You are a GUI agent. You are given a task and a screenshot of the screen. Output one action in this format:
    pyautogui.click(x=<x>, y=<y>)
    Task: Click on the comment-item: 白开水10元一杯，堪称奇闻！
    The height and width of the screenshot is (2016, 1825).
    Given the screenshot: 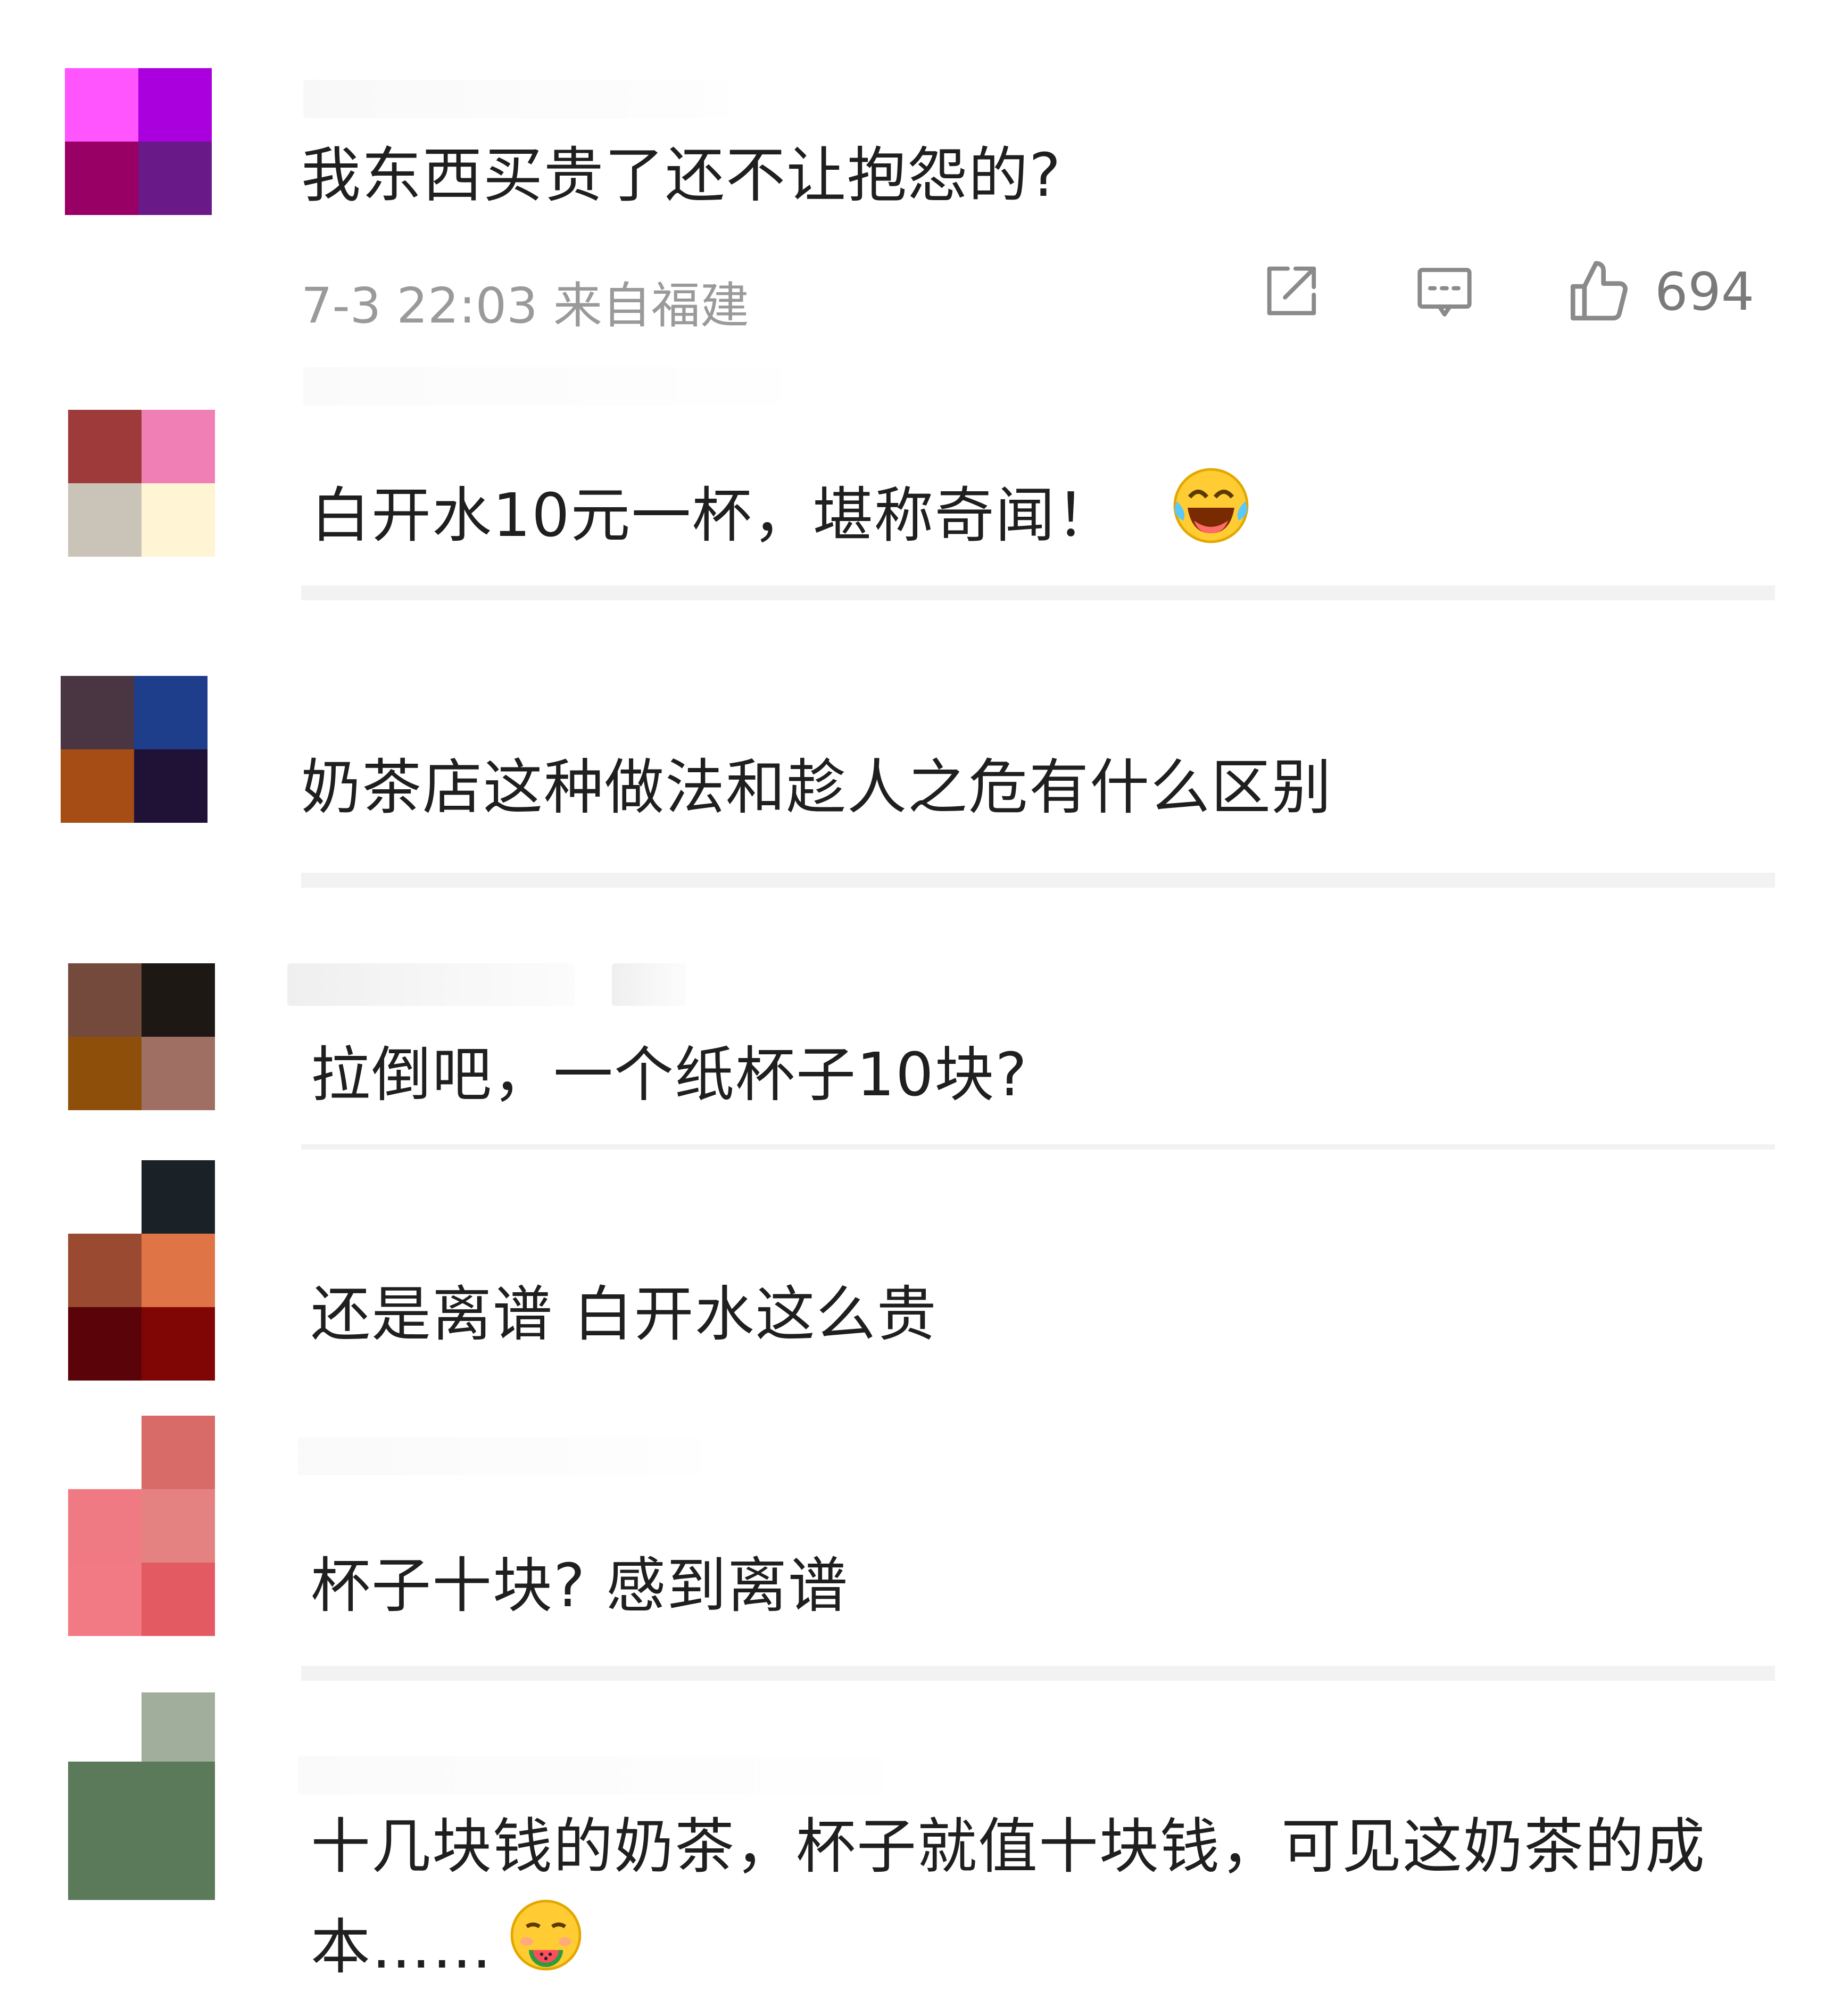 What is the action you would take?
    pyautogui.click(x=912, y=485)
    